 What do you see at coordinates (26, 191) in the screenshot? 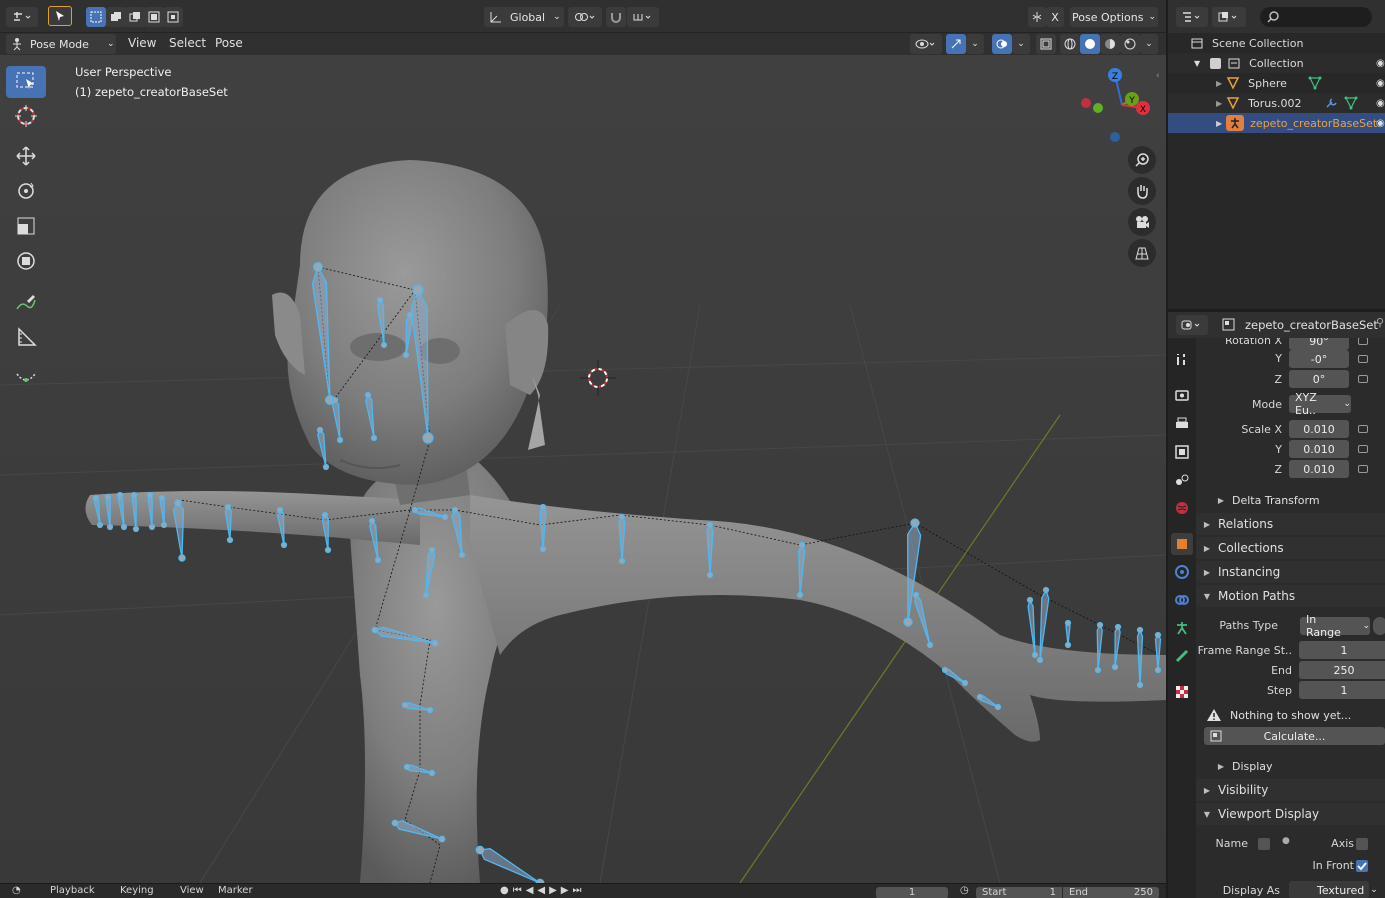
I see `tool-rotate` at bounding box center [26, 191].